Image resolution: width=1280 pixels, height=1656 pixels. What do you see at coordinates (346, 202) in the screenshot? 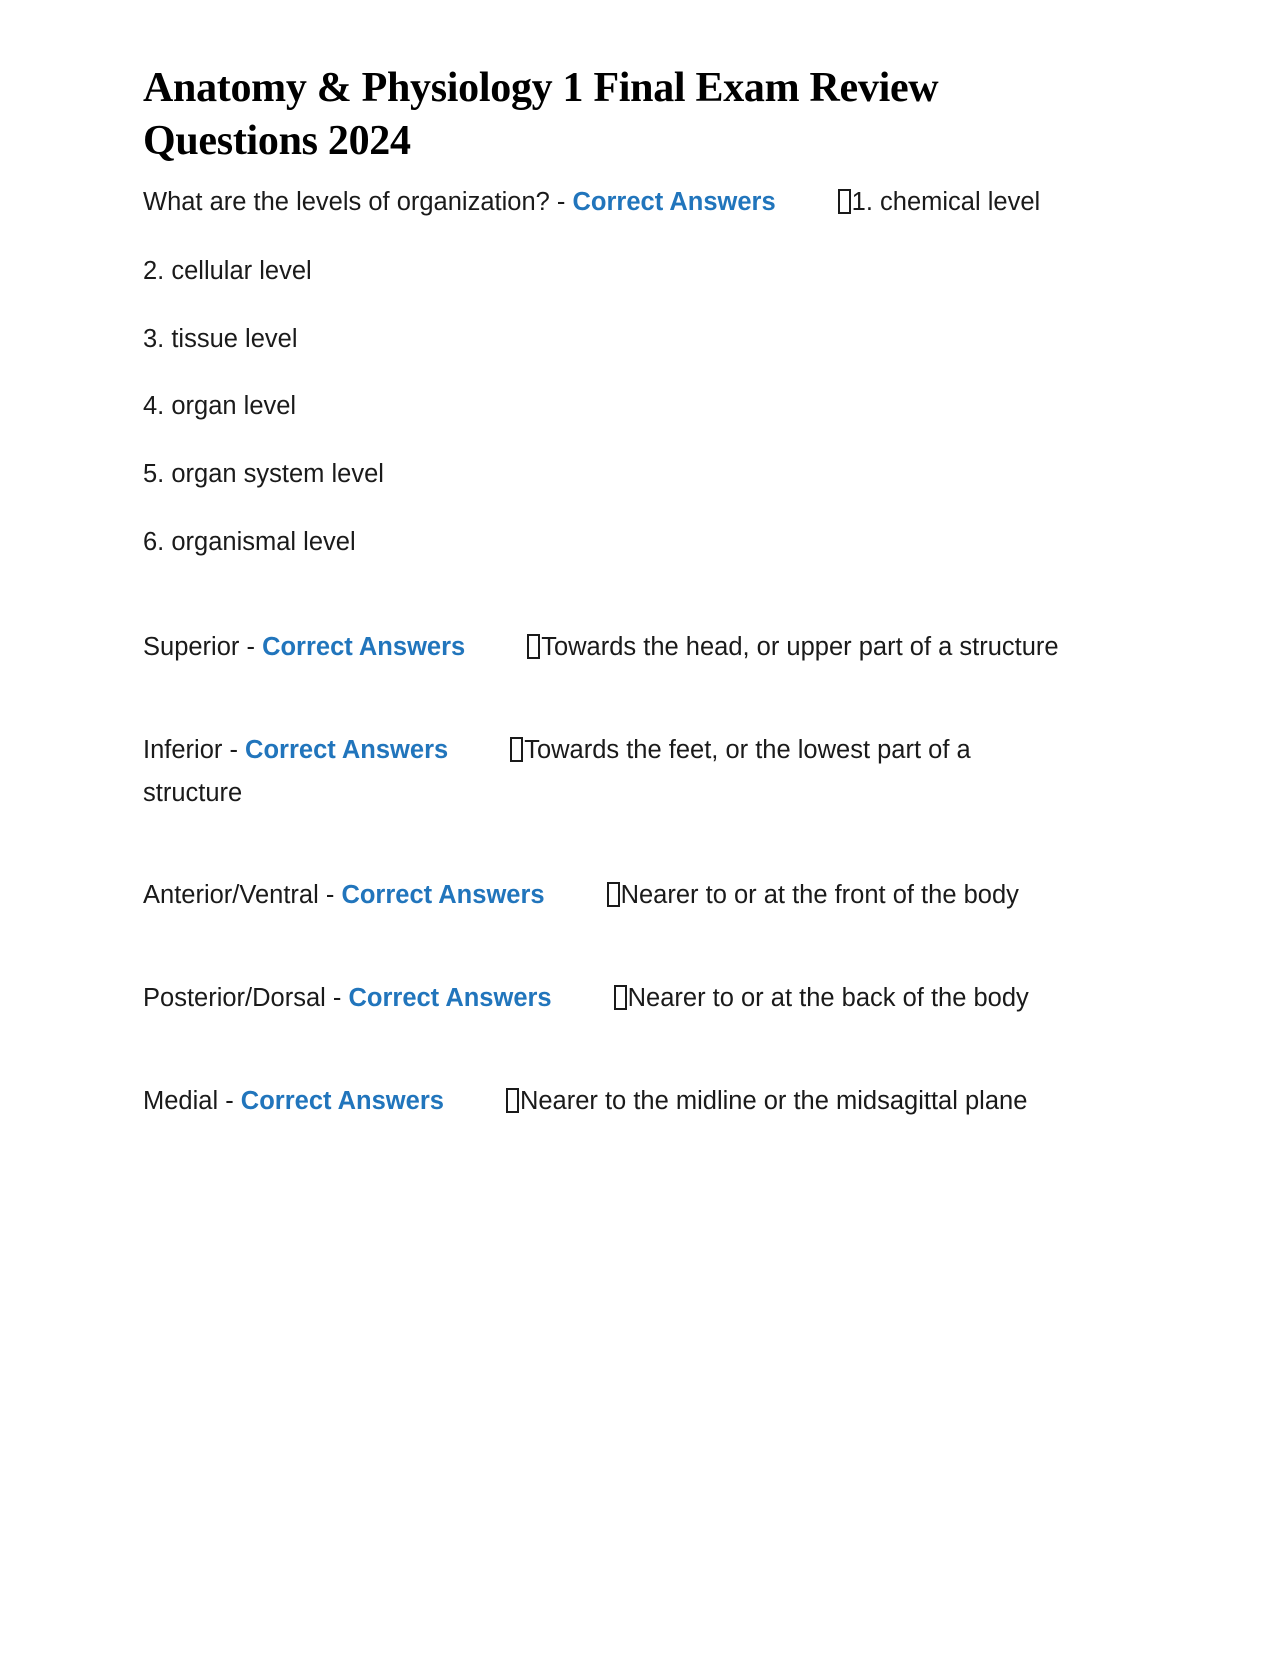
I see `question-prompt: What are the levels of organization?` at bounding box center [346, 202].